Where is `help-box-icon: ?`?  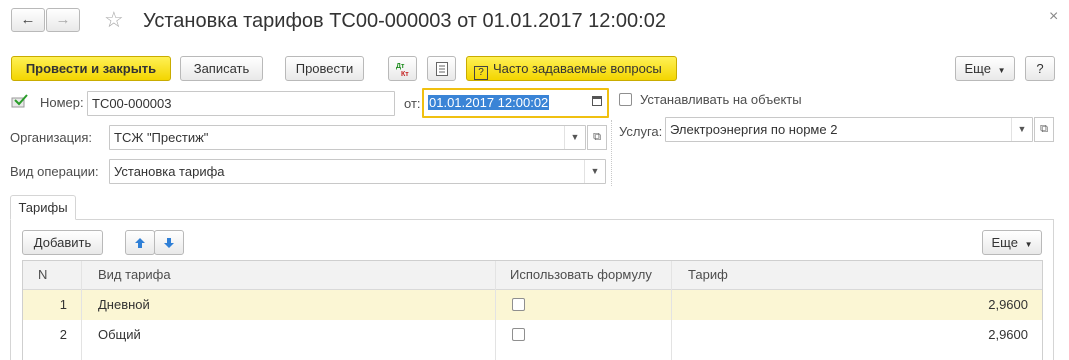
help-box-icon: ? is located at coordinates (481, 73).